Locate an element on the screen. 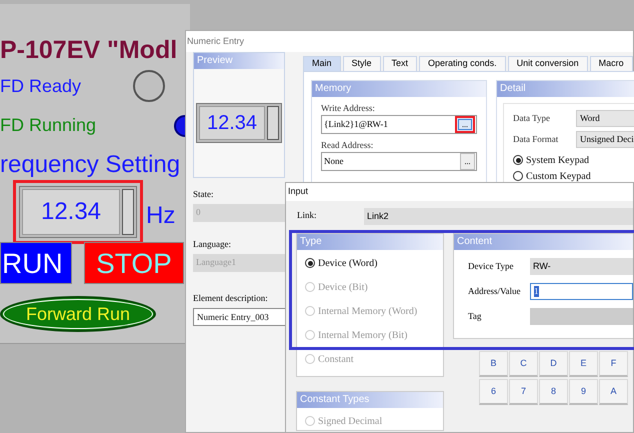 The height and width of the screenshot is (433, 634). field-label: Link: is located at coordinates (307, 215).